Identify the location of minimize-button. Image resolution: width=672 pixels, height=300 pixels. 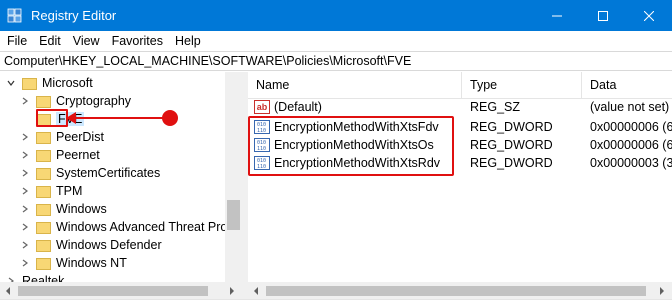
(557, 15).